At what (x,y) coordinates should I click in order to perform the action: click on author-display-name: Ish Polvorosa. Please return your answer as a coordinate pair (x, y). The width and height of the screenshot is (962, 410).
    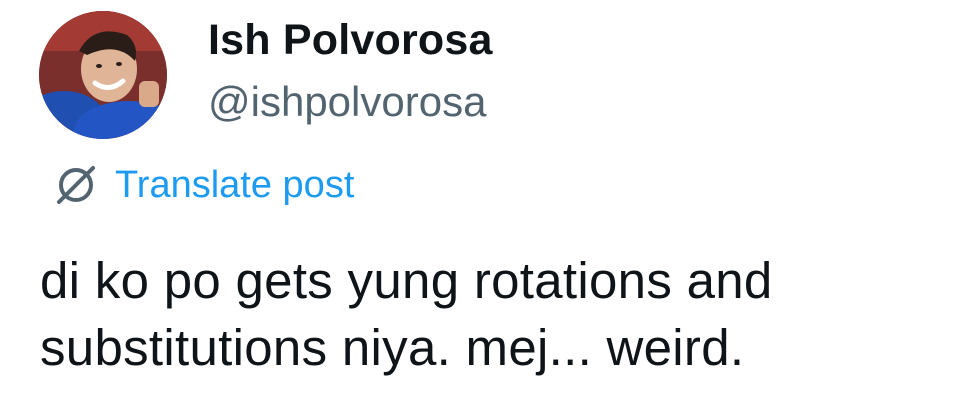
    Looking at the image, I should click on (350, 40).